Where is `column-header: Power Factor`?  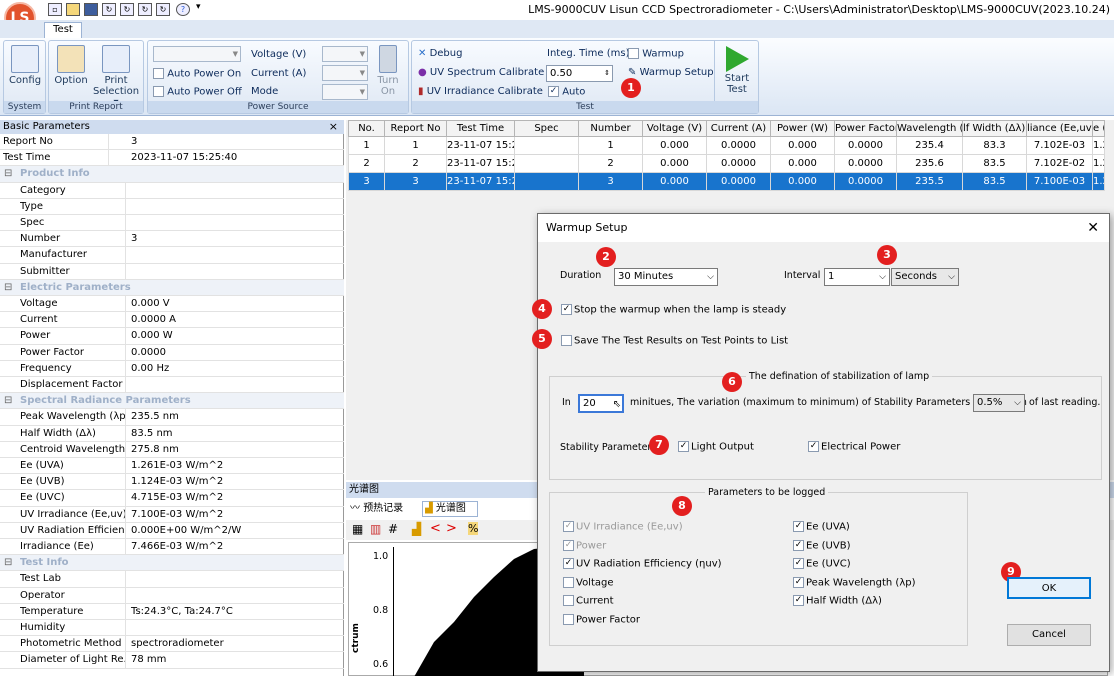
column-header: Power Factor is located at coordinates (865, 128).